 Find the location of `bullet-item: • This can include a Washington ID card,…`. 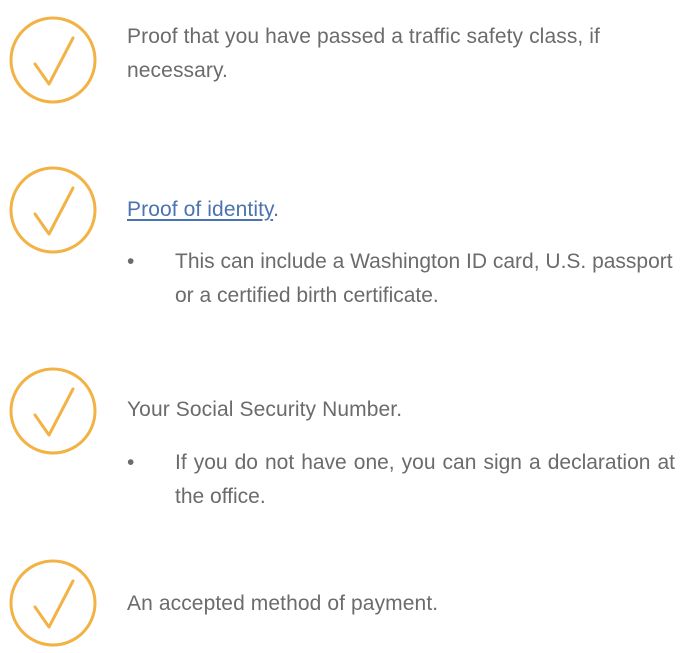

bullet-item: • This can include a Washington ID card,… is located at coordinates (401, 279).